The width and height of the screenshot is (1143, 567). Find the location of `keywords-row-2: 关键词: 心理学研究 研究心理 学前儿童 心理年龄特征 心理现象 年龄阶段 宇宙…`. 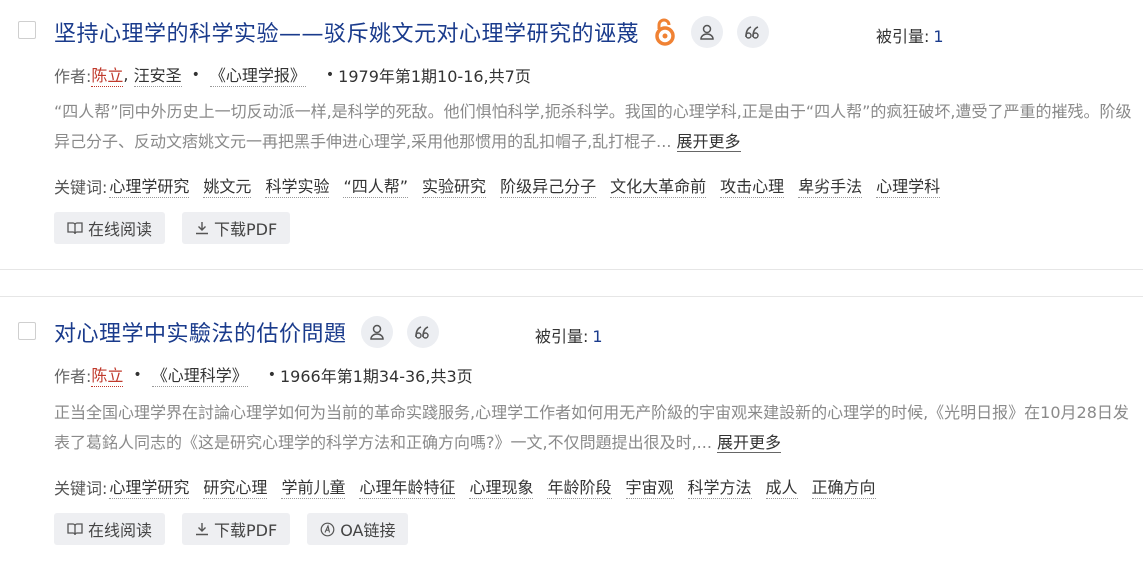

keywords-row-2: 关键词: 心理学研究 研究心理 学前儿童 心理年龄特征 心理现象 年龄阶段 宇宙… is located at coordinates (472, 486).